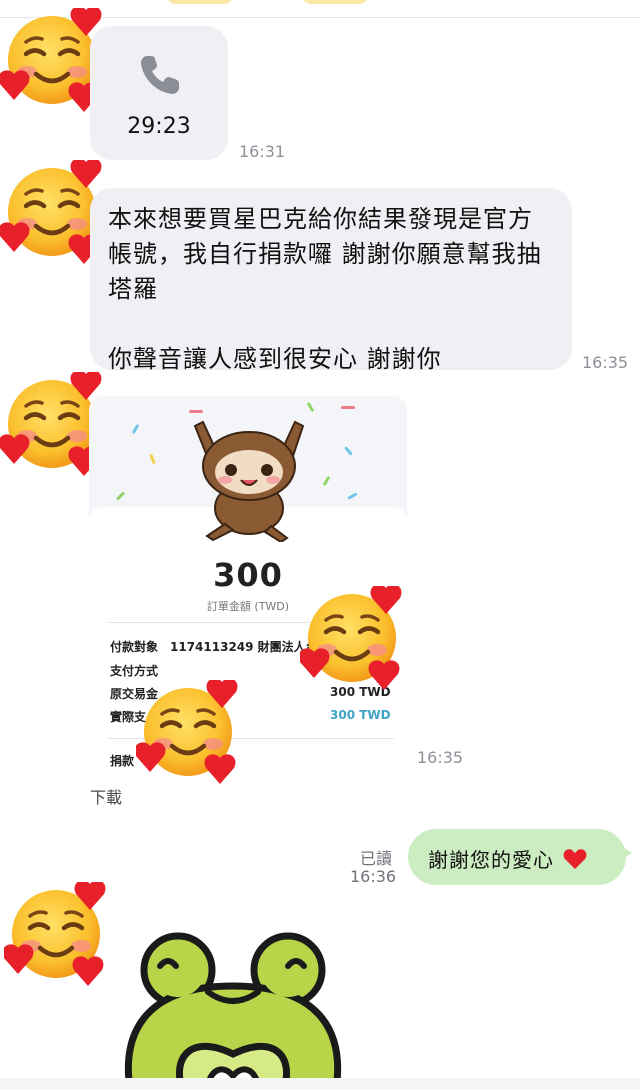 The height and width of the screenshot is (1089, 640). I want to click on call-duration: 29:23, so click(159, 126).